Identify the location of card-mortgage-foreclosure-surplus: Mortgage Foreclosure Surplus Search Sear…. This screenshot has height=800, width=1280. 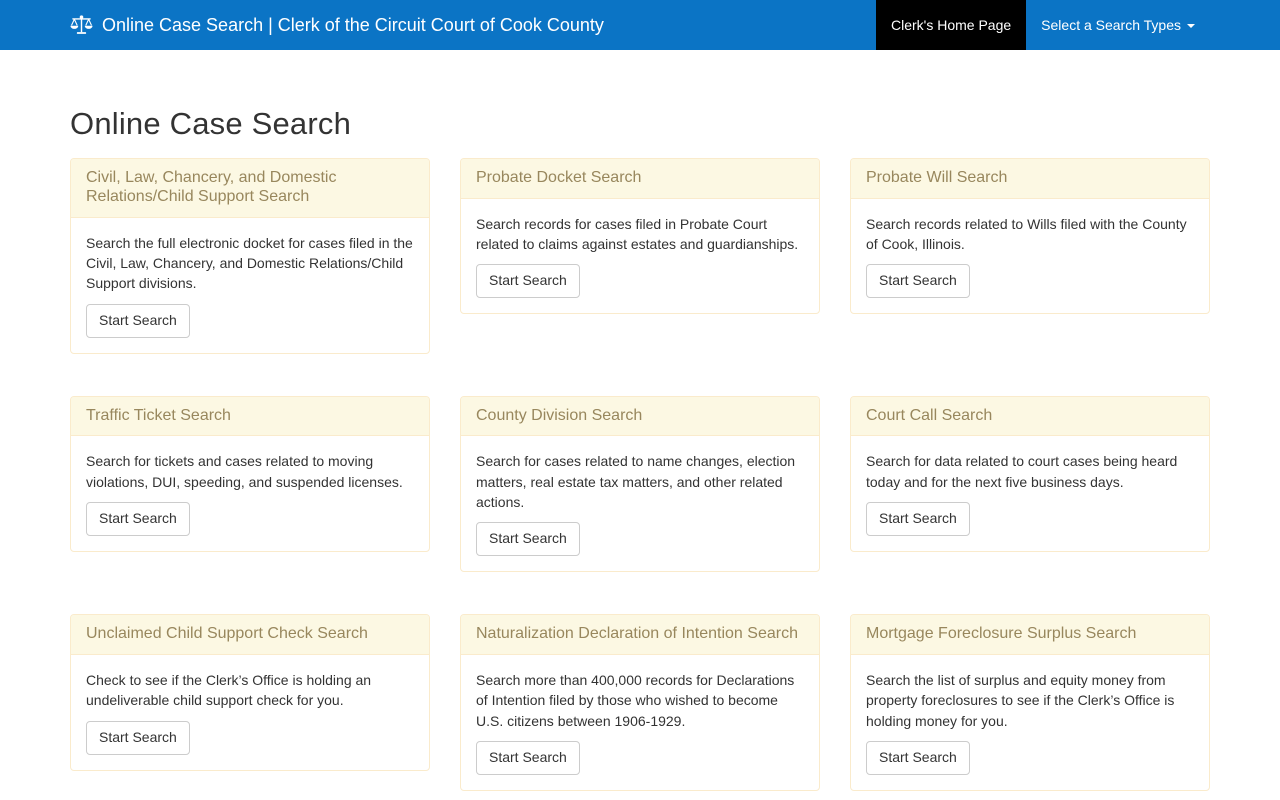
(1030, 702).